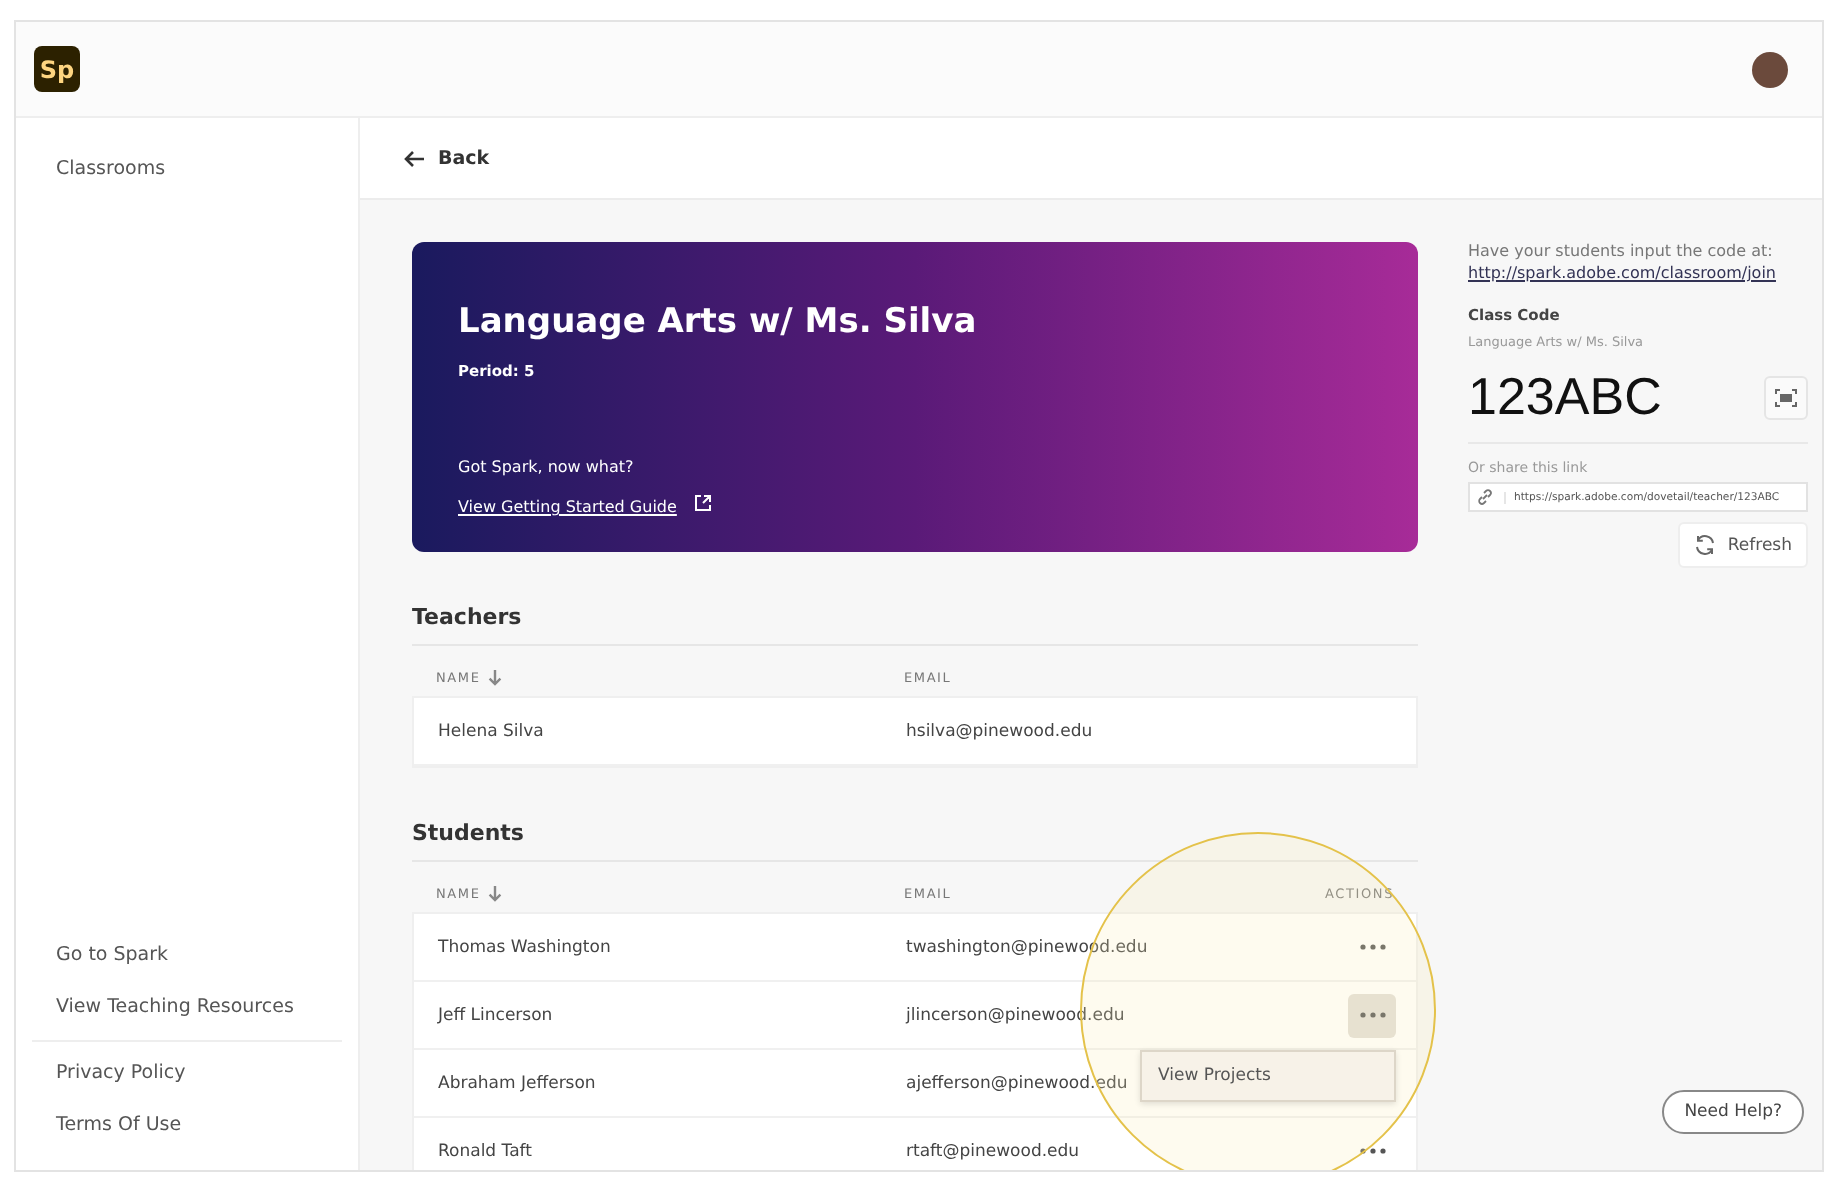  Describe the element at coordinates (1638, 273) in the screenshot. I see `join-link: http://spark.adobe.com/classroom/join` at that location.